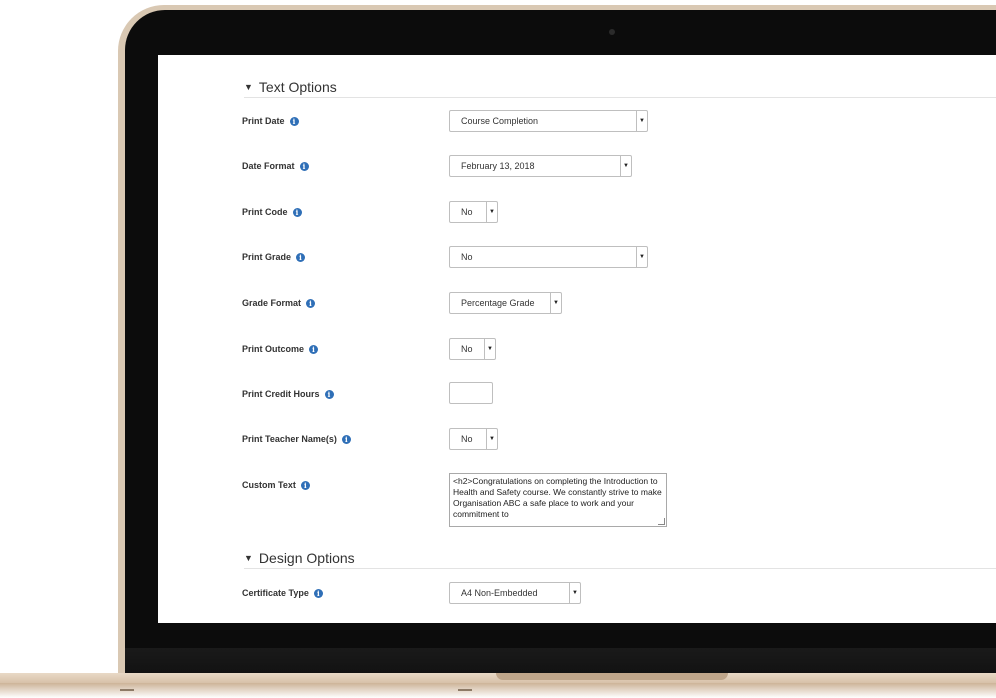 The height and width of the screenshot is (698, 996). Describe the element at coordinates (272, 303) in the screenshot. I see `field-label-text: Grade Format` at that location.